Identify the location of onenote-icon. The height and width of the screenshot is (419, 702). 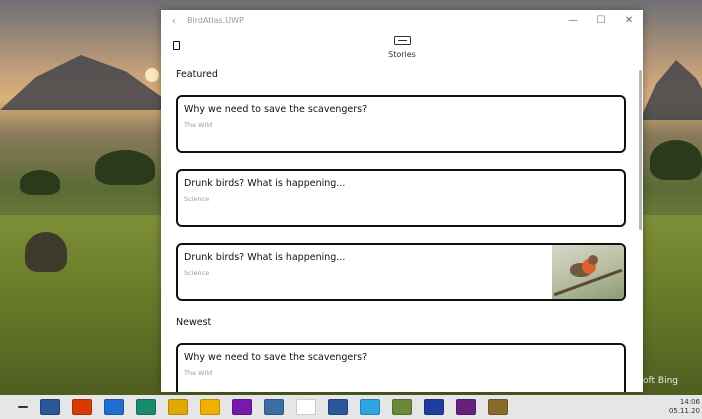
(242, 407).